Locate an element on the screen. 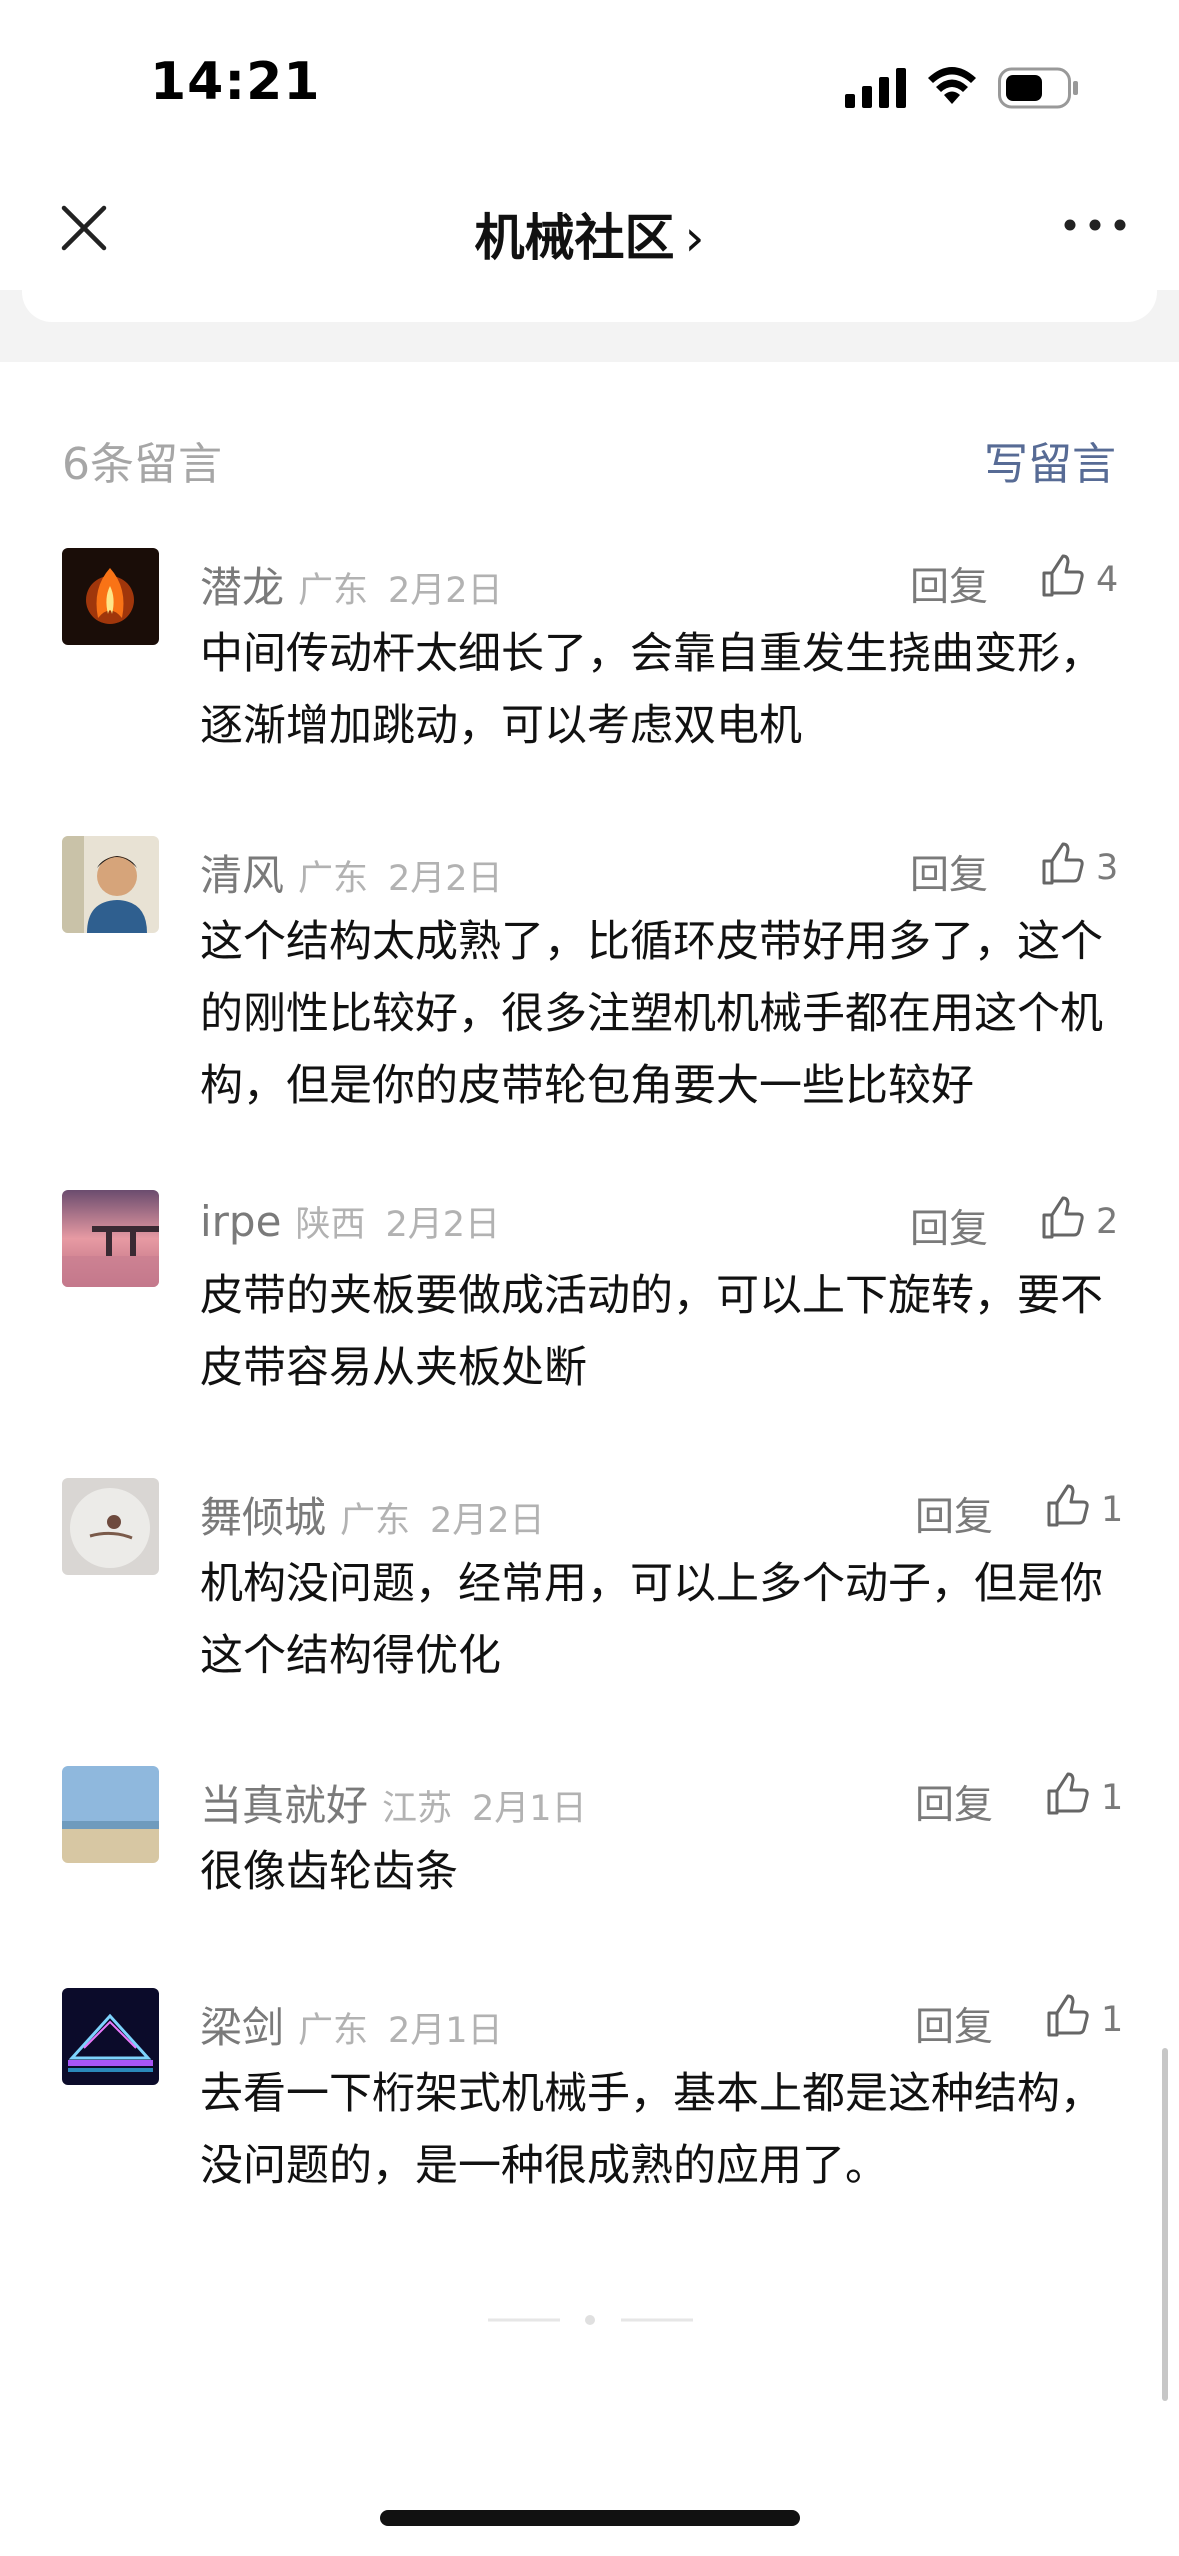 The image size is (1179, 2556). comment-location: 江苏 is located at coordinates (417, 1809).